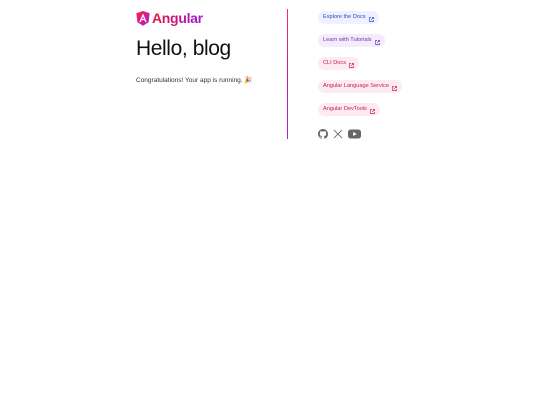 The width and height of the screenshot is (540, 405). Describe the element at coordinates (211, 18) in the screenshot. I see `angular-logo: Angular` at that location.